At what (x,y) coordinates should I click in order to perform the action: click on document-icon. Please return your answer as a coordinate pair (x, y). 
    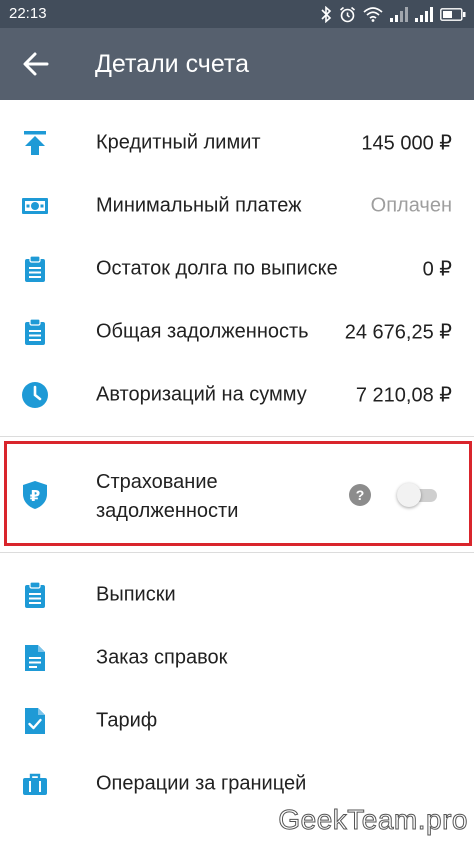
    Looking at the image, I should click on (35, 658).